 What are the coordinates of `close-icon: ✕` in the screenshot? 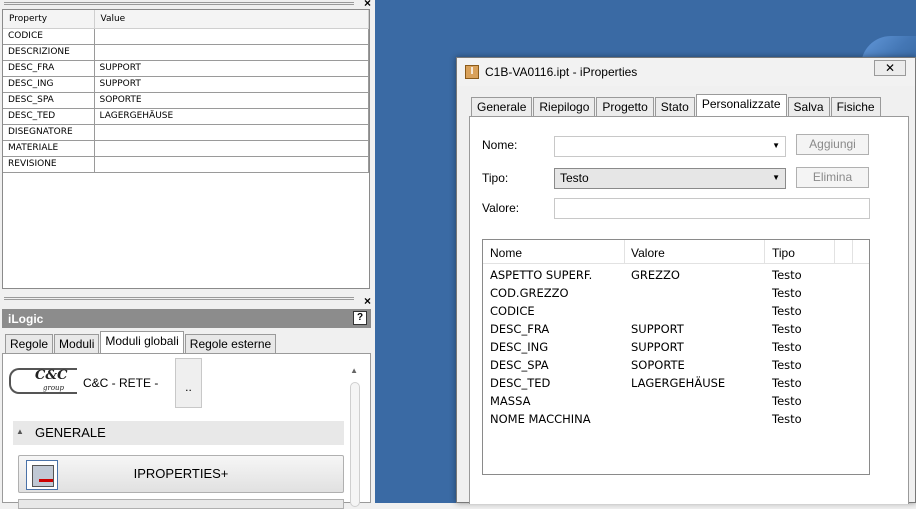 It's located at (890, 68).